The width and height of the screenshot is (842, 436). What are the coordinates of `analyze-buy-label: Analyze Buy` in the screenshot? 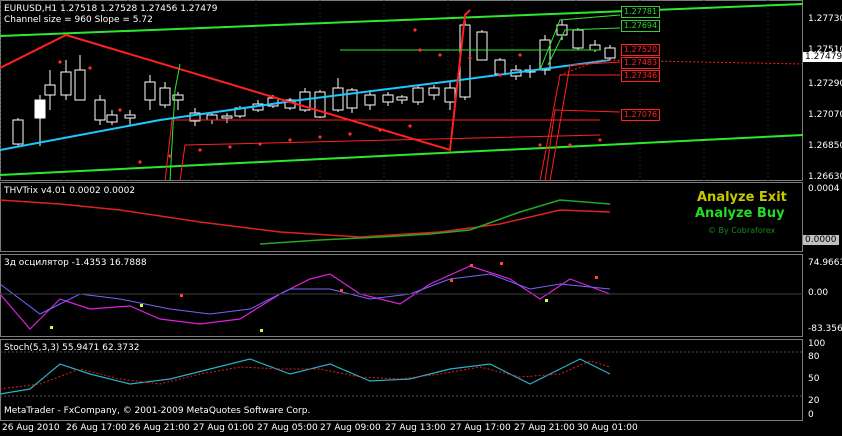 It's located at (740, 213).